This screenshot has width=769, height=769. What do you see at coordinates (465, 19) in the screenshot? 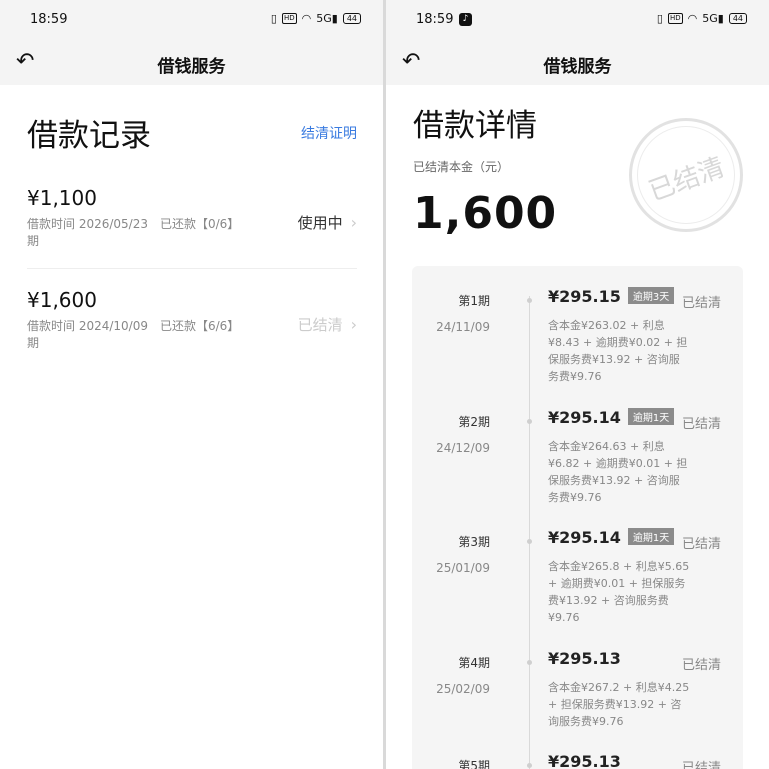
I see `tiktok-notification-icon: ♪` at bounding box center [465, 19].